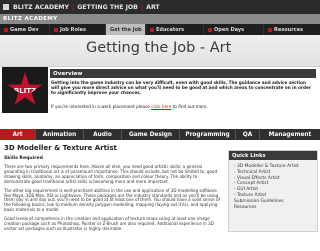  What do you see at coordinates (151, 134) in the screenshot?
I see `tab-game-design: Game Design` at bounding box center [151, 134].